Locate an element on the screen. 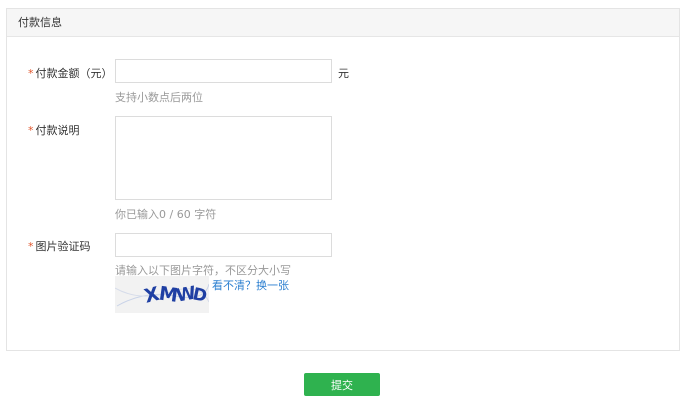  captcha-label-text: 图片验证码 is located at coordinates (63, 246).